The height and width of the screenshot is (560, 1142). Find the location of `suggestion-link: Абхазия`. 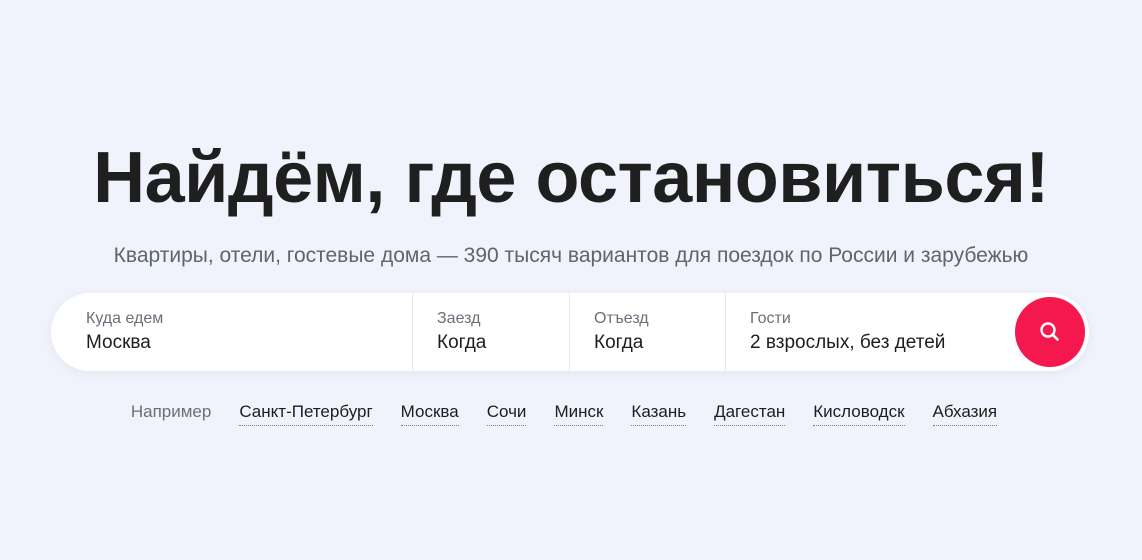

suggestion-link: Абхазия is located at coordinates (965, 413).